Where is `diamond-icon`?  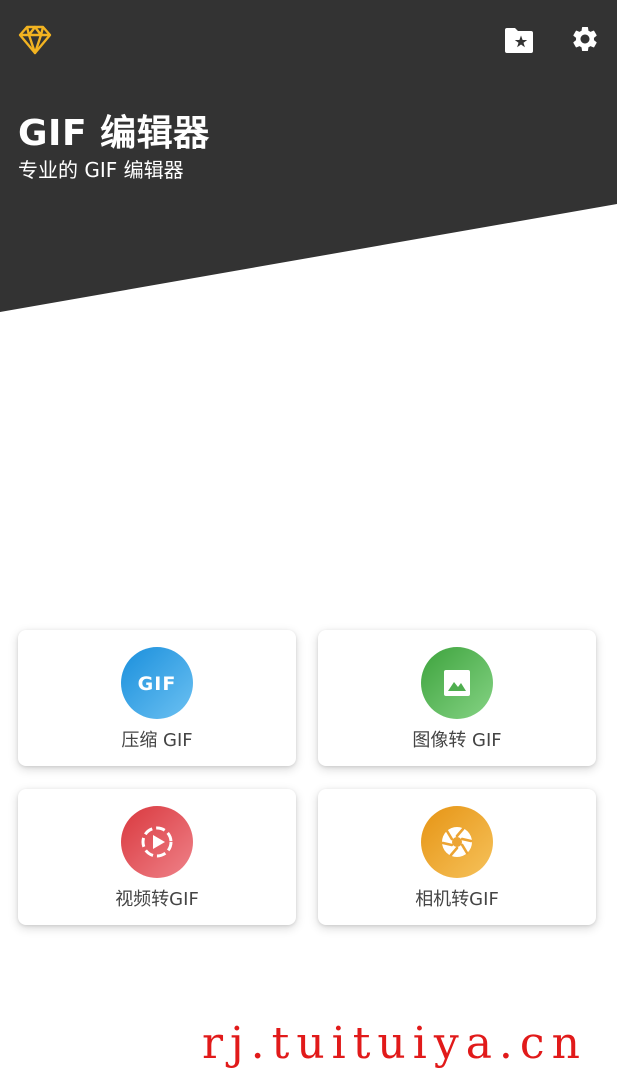 diamond-icon is located at coordinates (35, 40).